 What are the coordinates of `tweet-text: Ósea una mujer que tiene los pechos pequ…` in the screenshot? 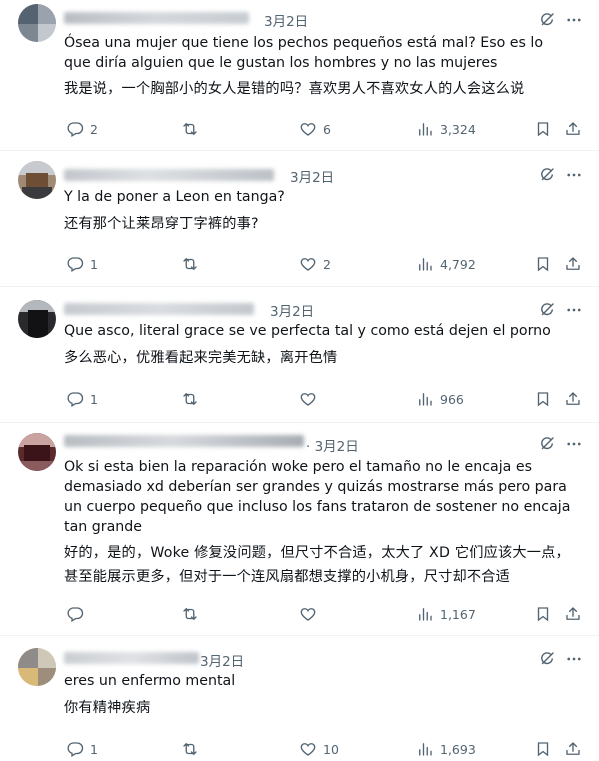 It's located at (304, 53).